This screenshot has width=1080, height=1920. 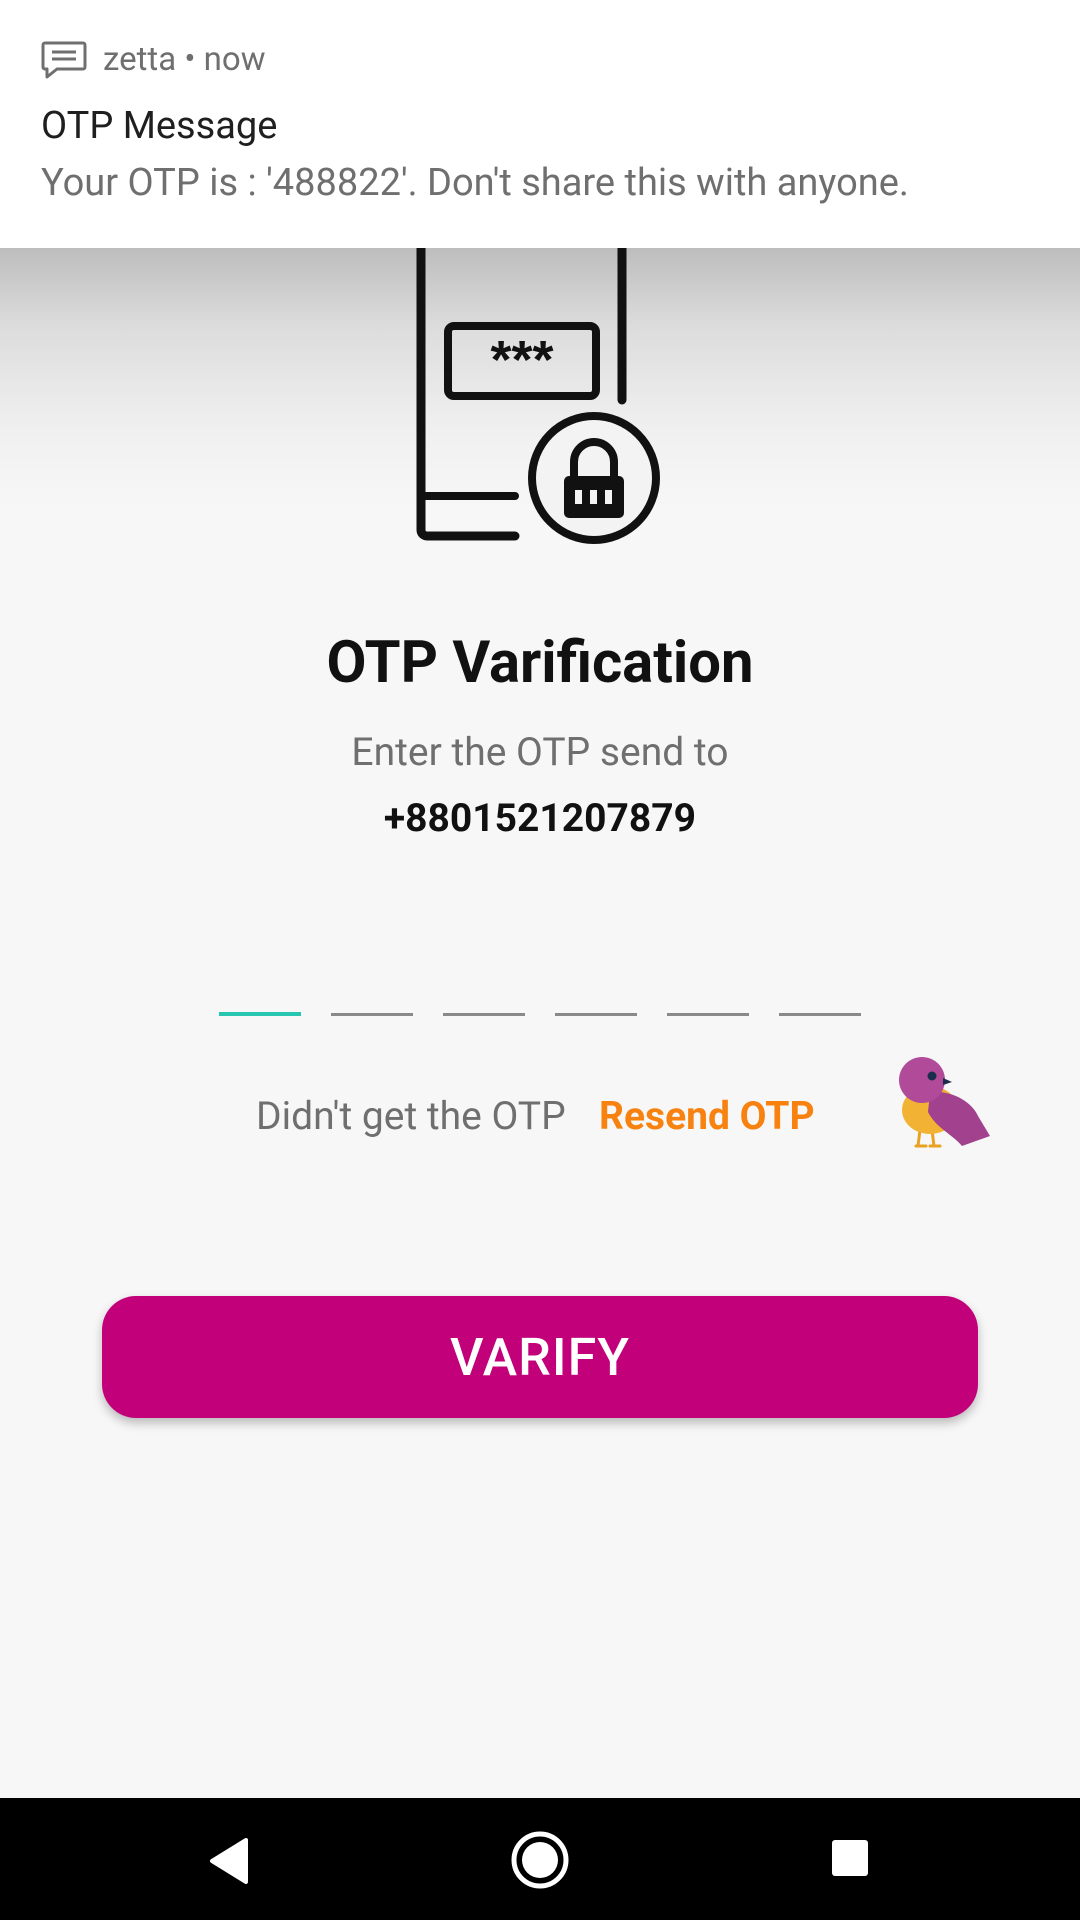 What do you see at coordinates (229, 1861) in the screenshot?
I see `back-triangle-icon` at bounding box center [229, 1861].